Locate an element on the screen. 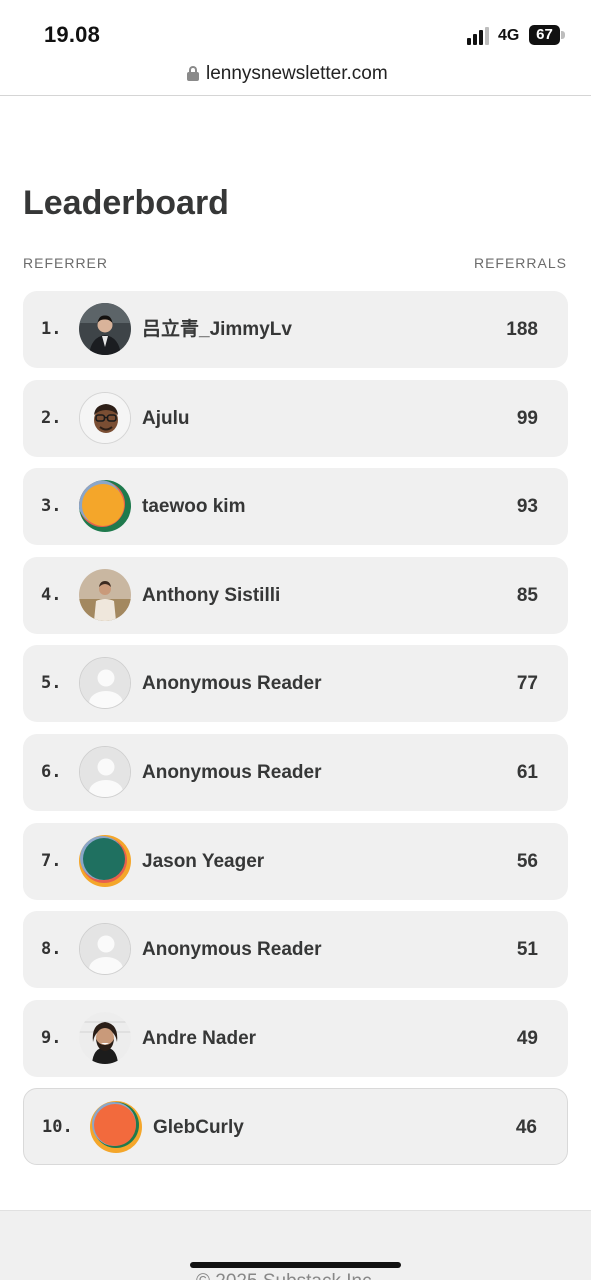  footer-copyright: © 2025 Substack Inc is located at coordinates (284, 1275).